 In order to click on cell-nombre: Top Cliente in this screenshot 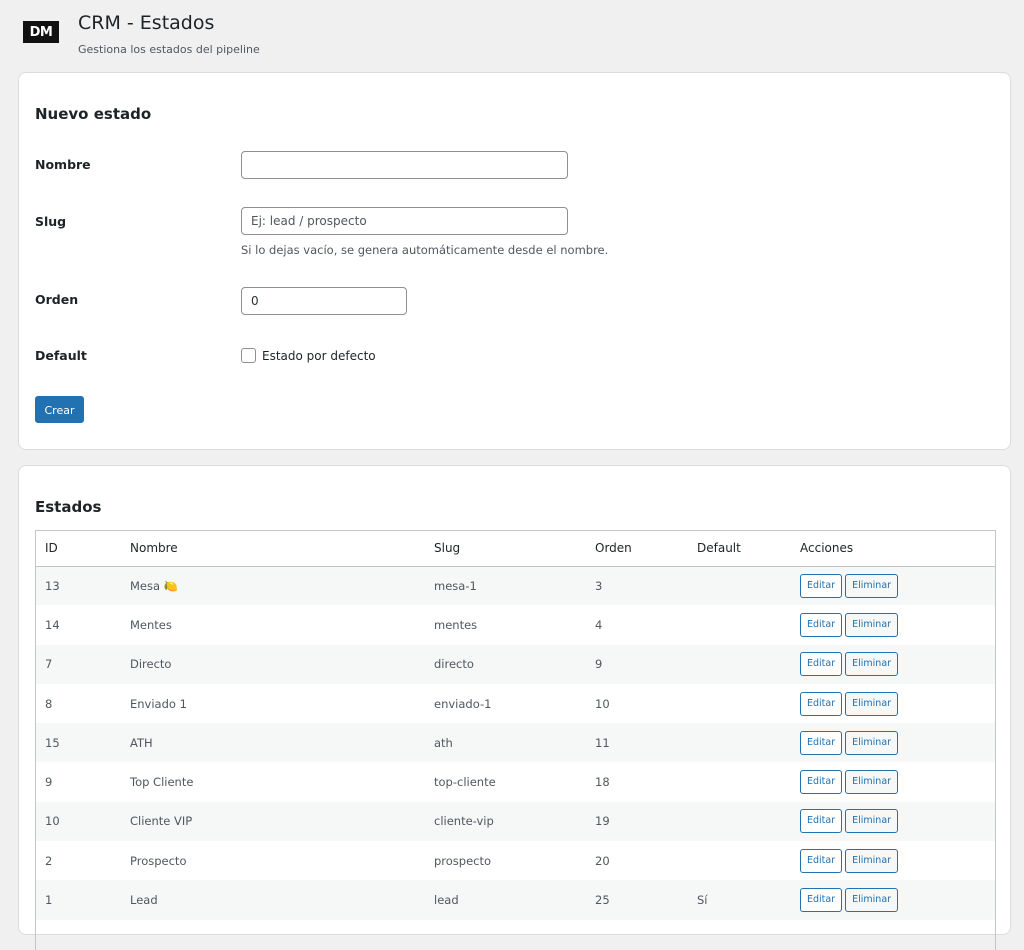, I will do `click(273, 782)`.